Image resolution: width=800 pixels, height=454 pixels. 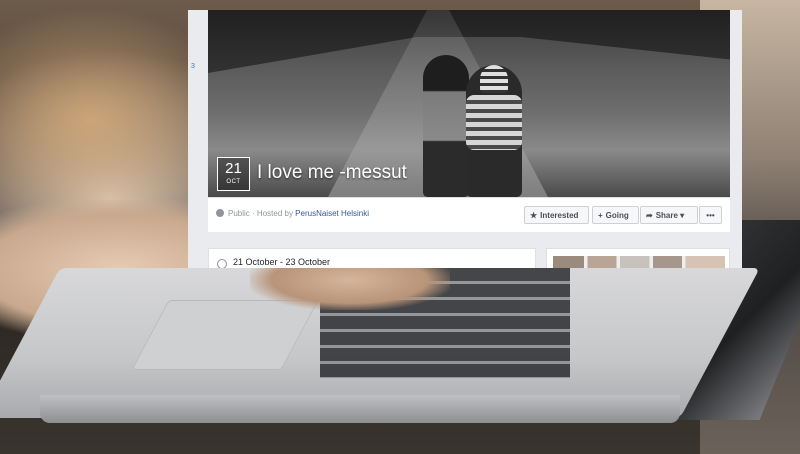 I want to click on cover-child-left, so click(x=446, y=126).